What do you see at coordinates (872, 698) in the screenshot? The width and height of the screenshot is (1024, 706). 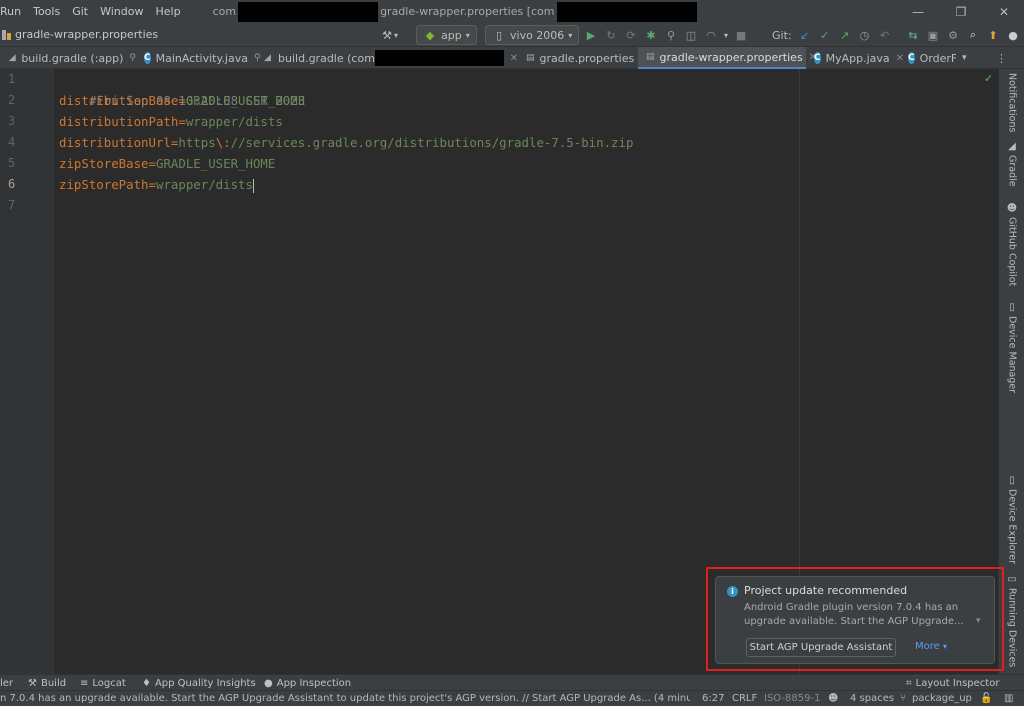 I see `indent-setting: 4 spaces` at bounding box center [872, 698].